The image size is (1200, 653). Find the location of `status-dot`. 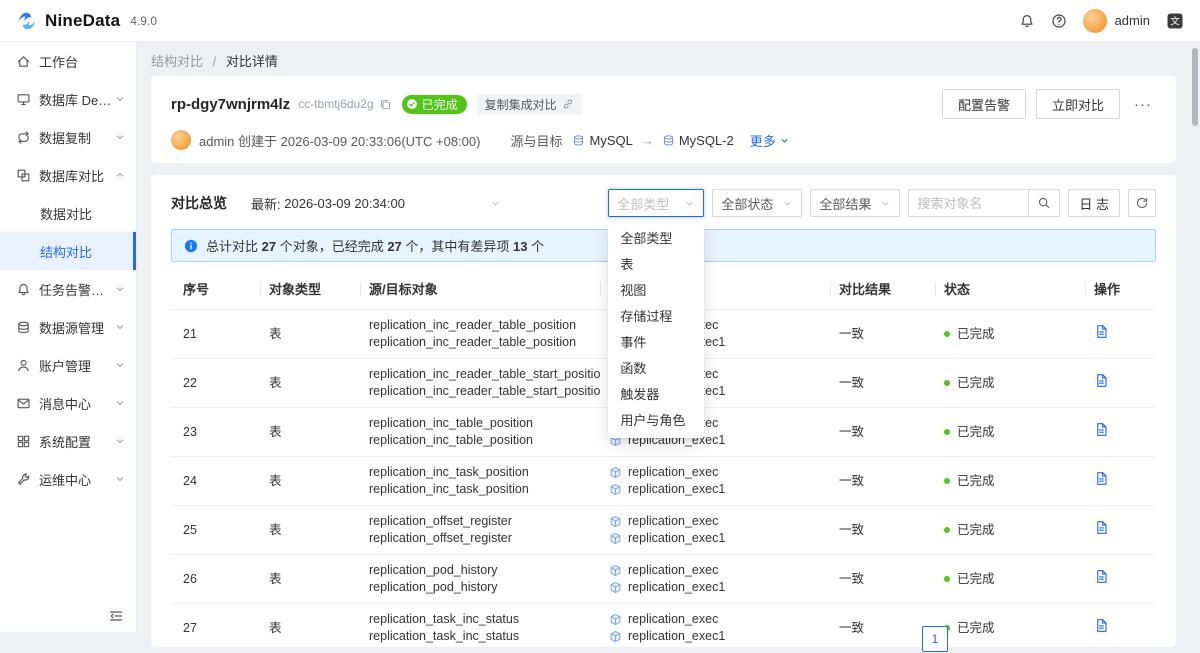

status-dot is located at coordinates (947, 480).